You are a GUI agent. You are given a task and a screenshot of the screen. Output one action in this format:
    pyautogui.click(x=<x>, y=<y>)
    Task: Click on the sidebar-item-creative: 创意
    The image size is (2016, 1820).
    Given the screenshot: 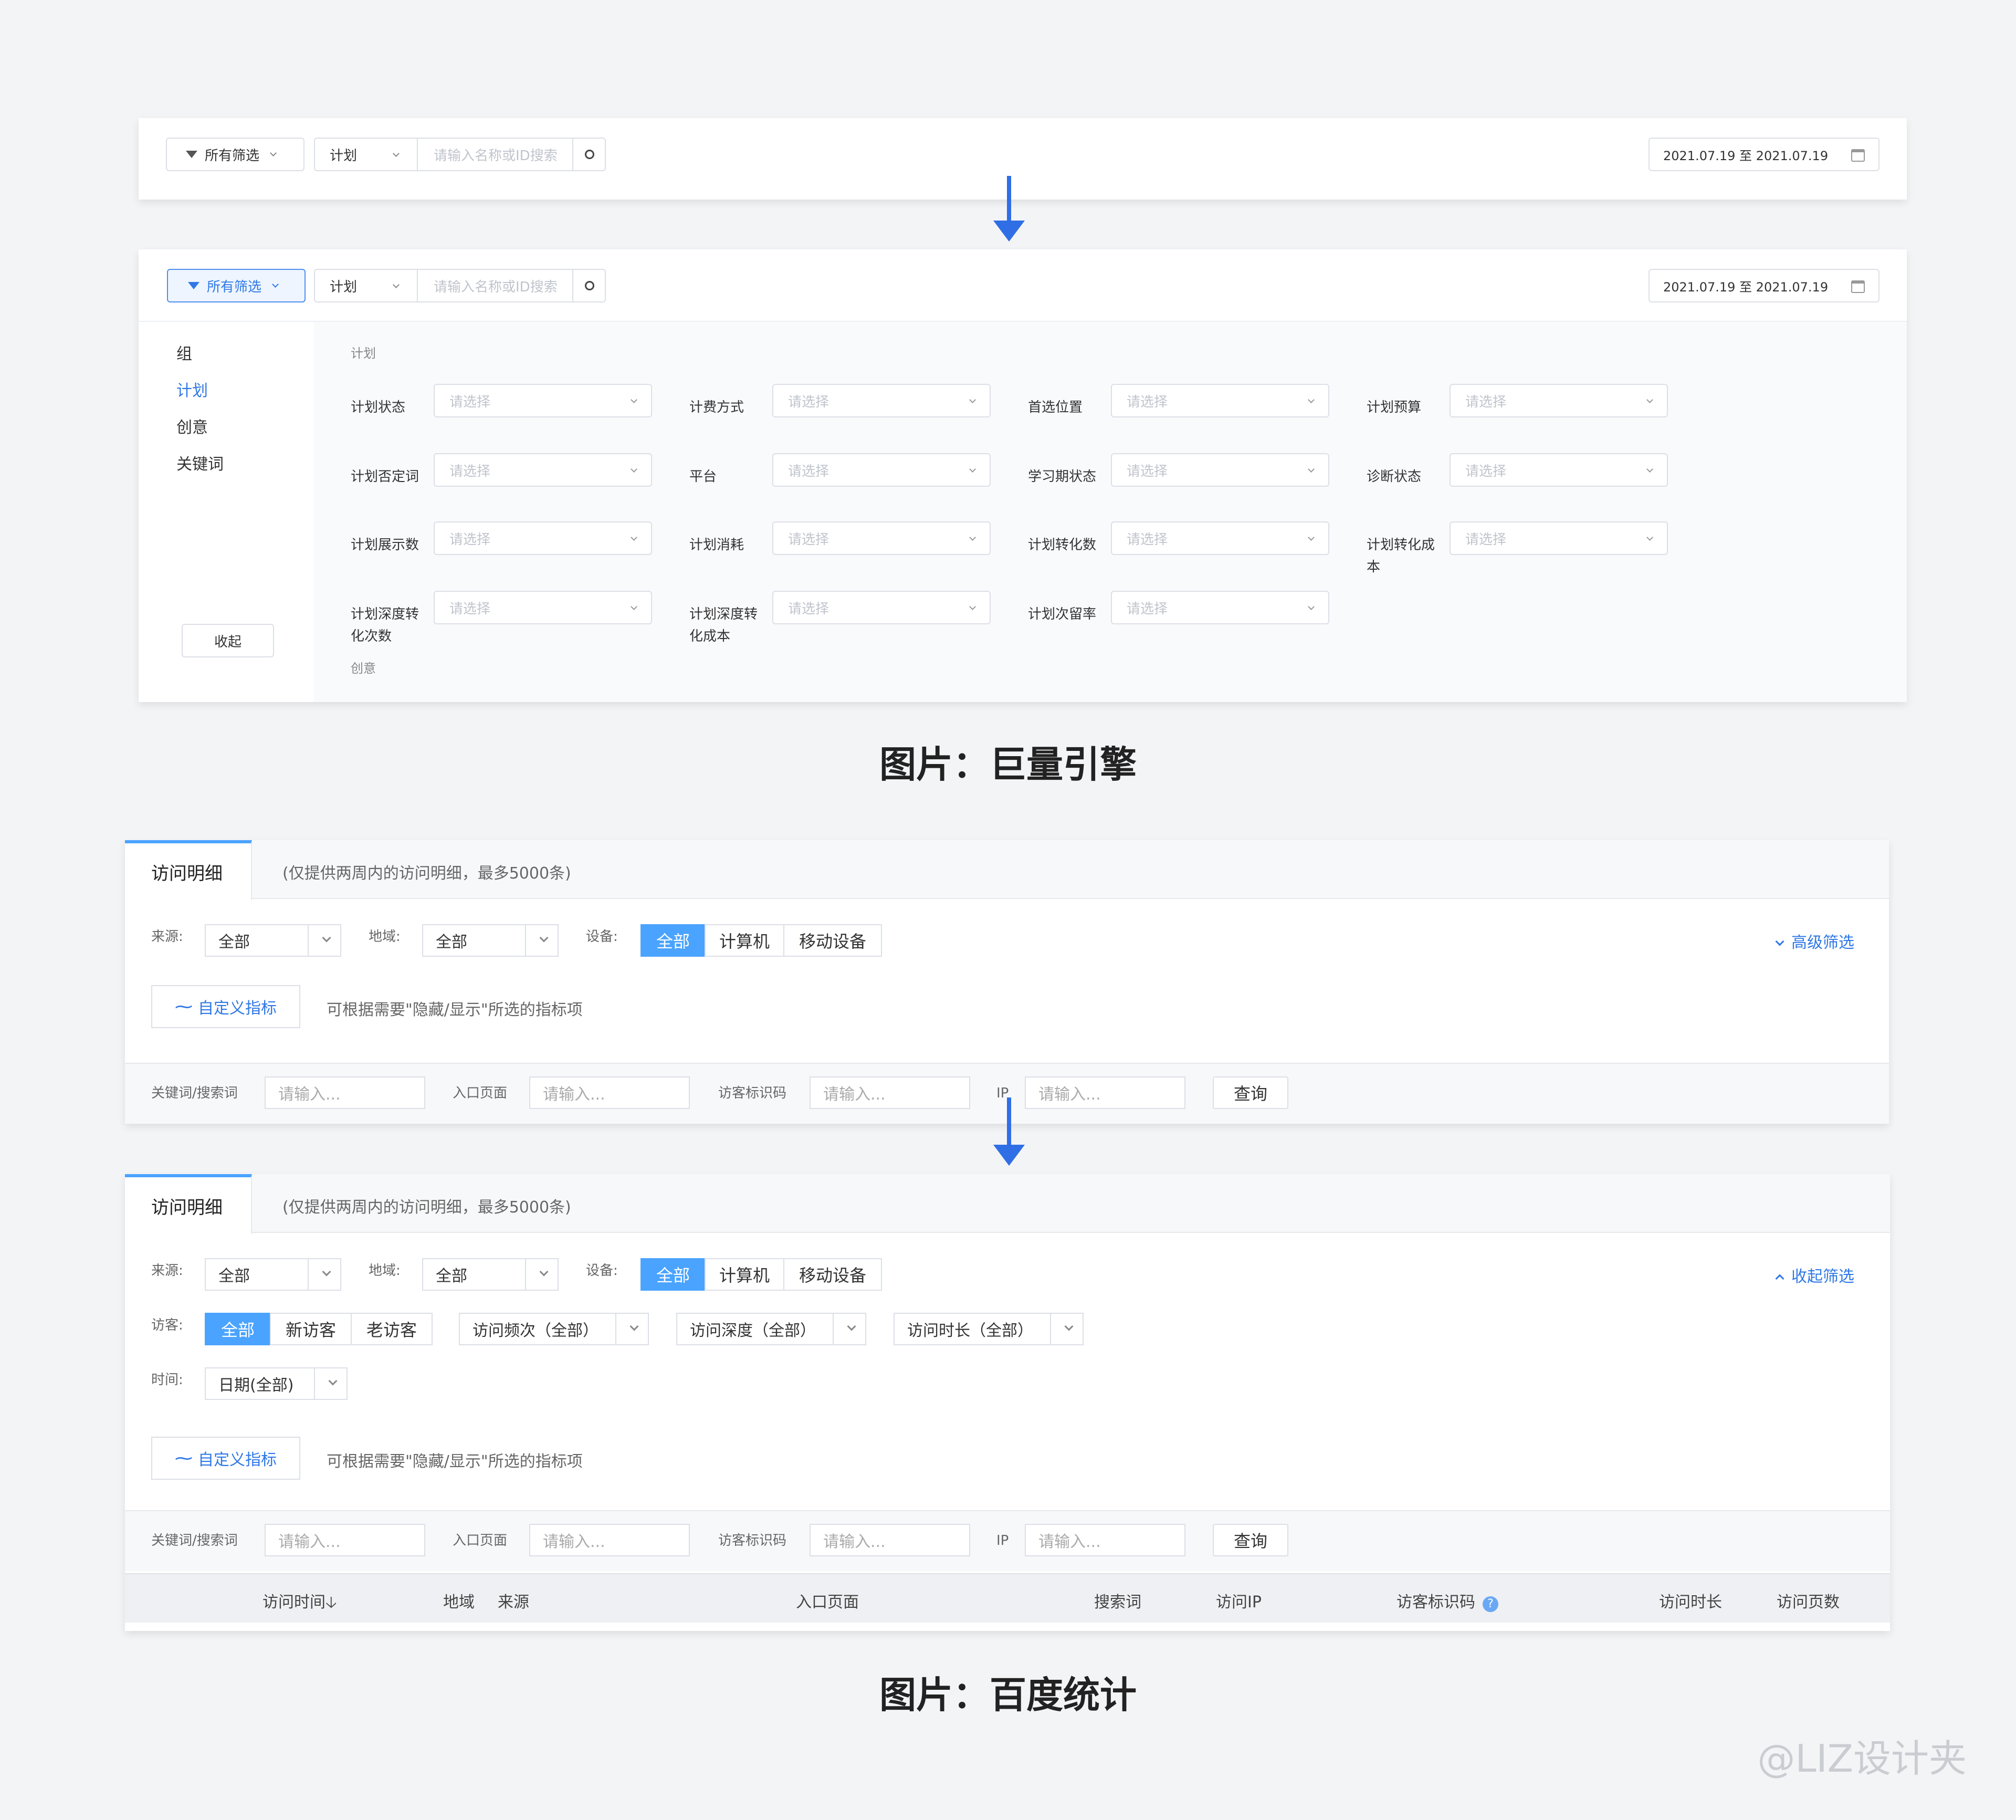 What is the action you would take?
    pyautogui.click(x=192, y=425)
    